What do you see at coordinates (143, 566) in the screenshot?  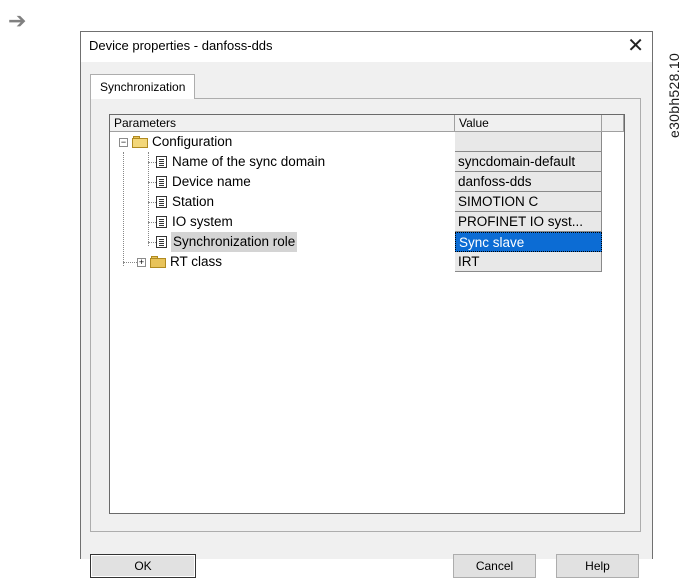 I see `ok-button: OK` at bounding box center [143, 566].